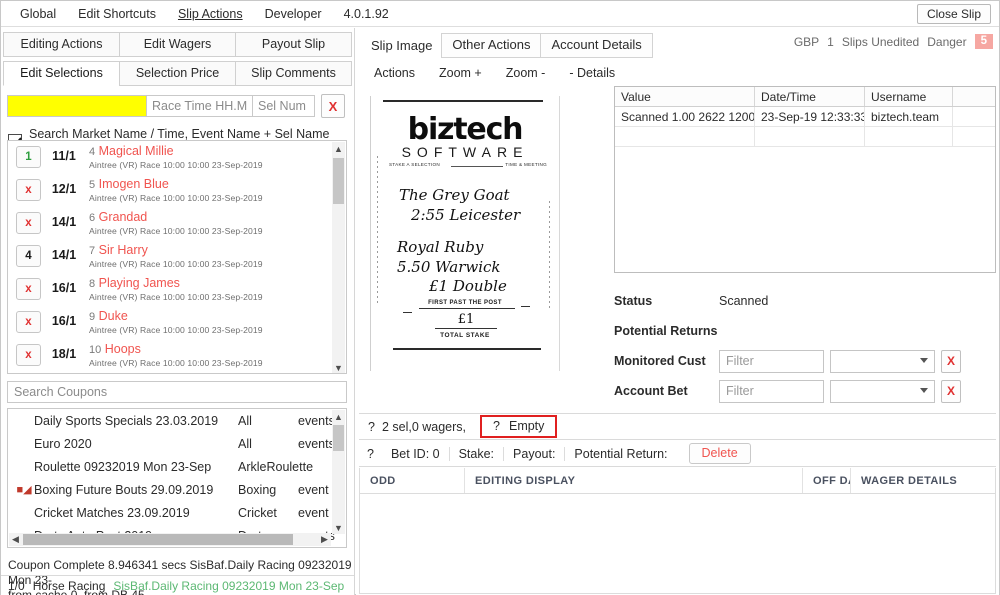  I want to click on scroll-thumb, so click(338, 181).